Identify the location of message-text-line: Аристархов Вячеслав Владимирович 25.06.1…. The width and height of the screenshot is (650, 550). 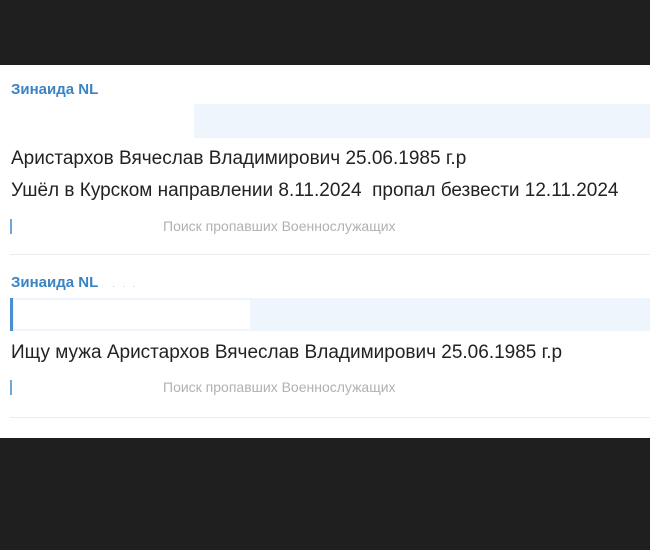
(239, 158).